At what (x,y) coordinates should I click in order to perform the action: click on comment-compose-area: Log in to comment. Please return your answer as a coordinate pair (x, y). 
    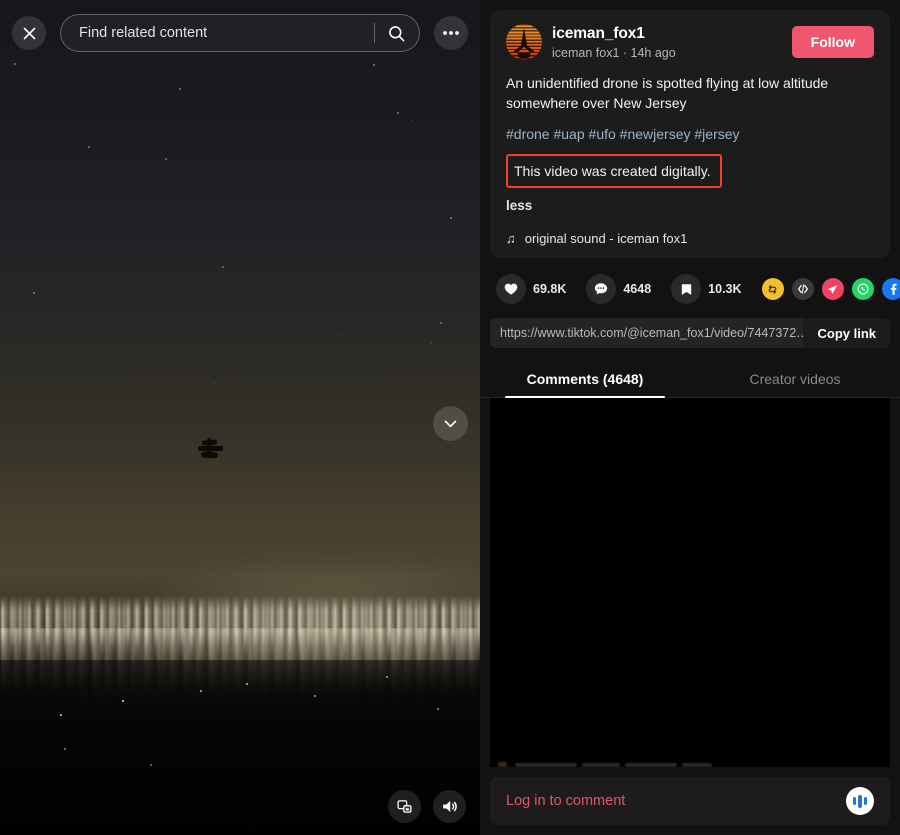
    Looking at the image, I should click on (690, 801).